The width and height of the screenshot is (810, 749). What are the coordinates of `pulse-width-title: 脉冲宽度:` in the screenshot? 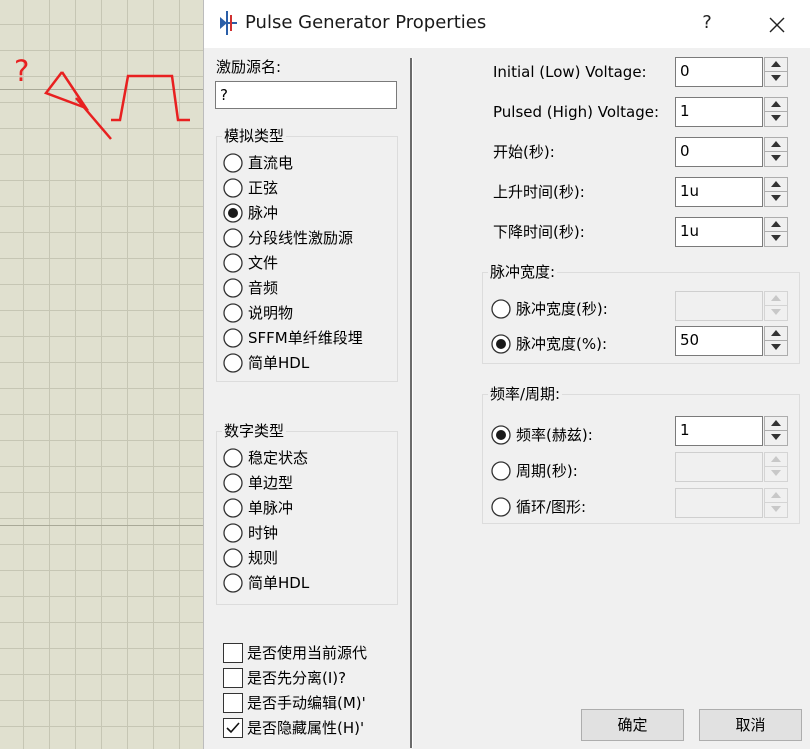 It's located at (523, 272).